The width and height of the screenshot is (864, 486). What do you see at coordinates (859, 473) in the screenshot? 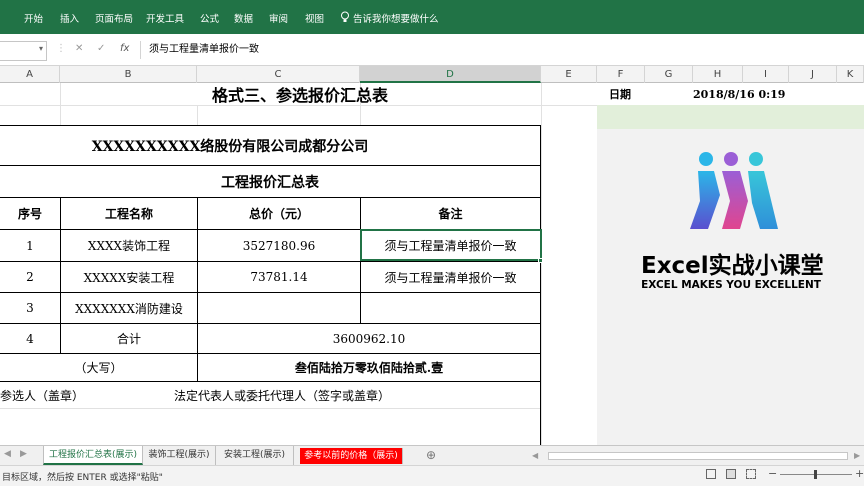
I see `zoom-in-icon: +` at bounding box center [859, 473].